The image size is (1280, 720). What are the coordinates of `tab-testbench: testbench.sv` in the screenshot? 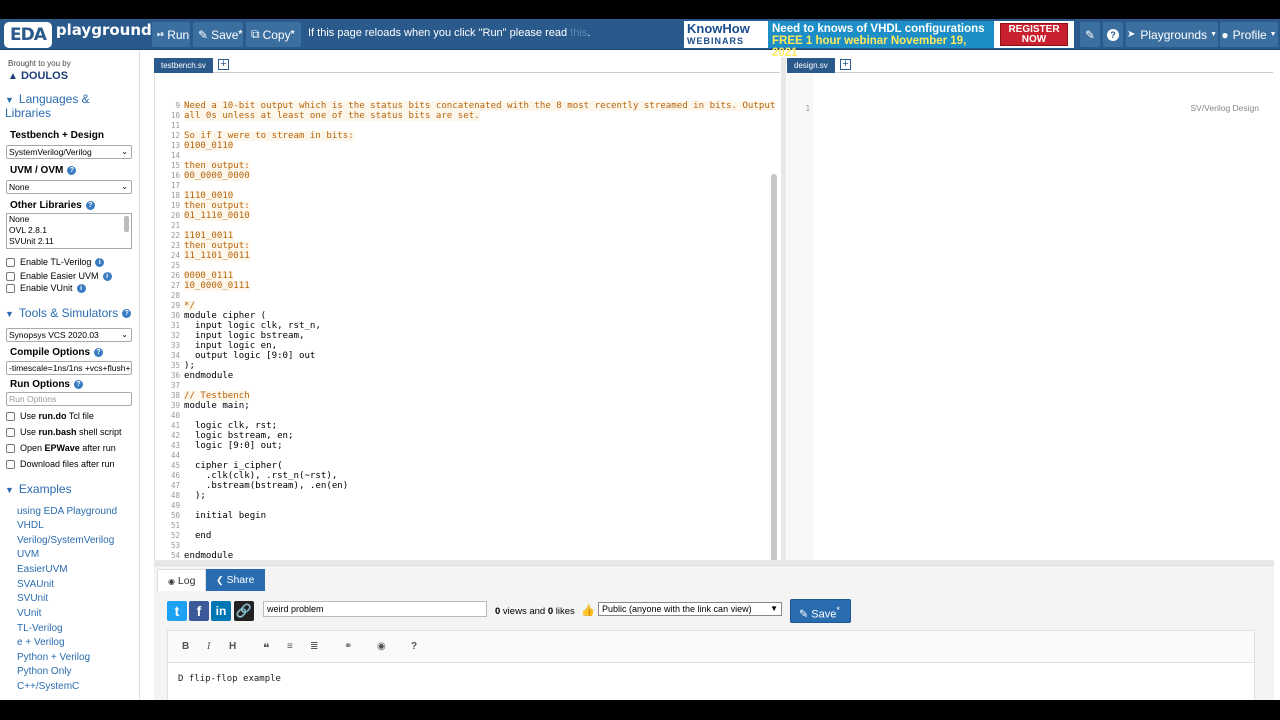 It's located at (183, 65).